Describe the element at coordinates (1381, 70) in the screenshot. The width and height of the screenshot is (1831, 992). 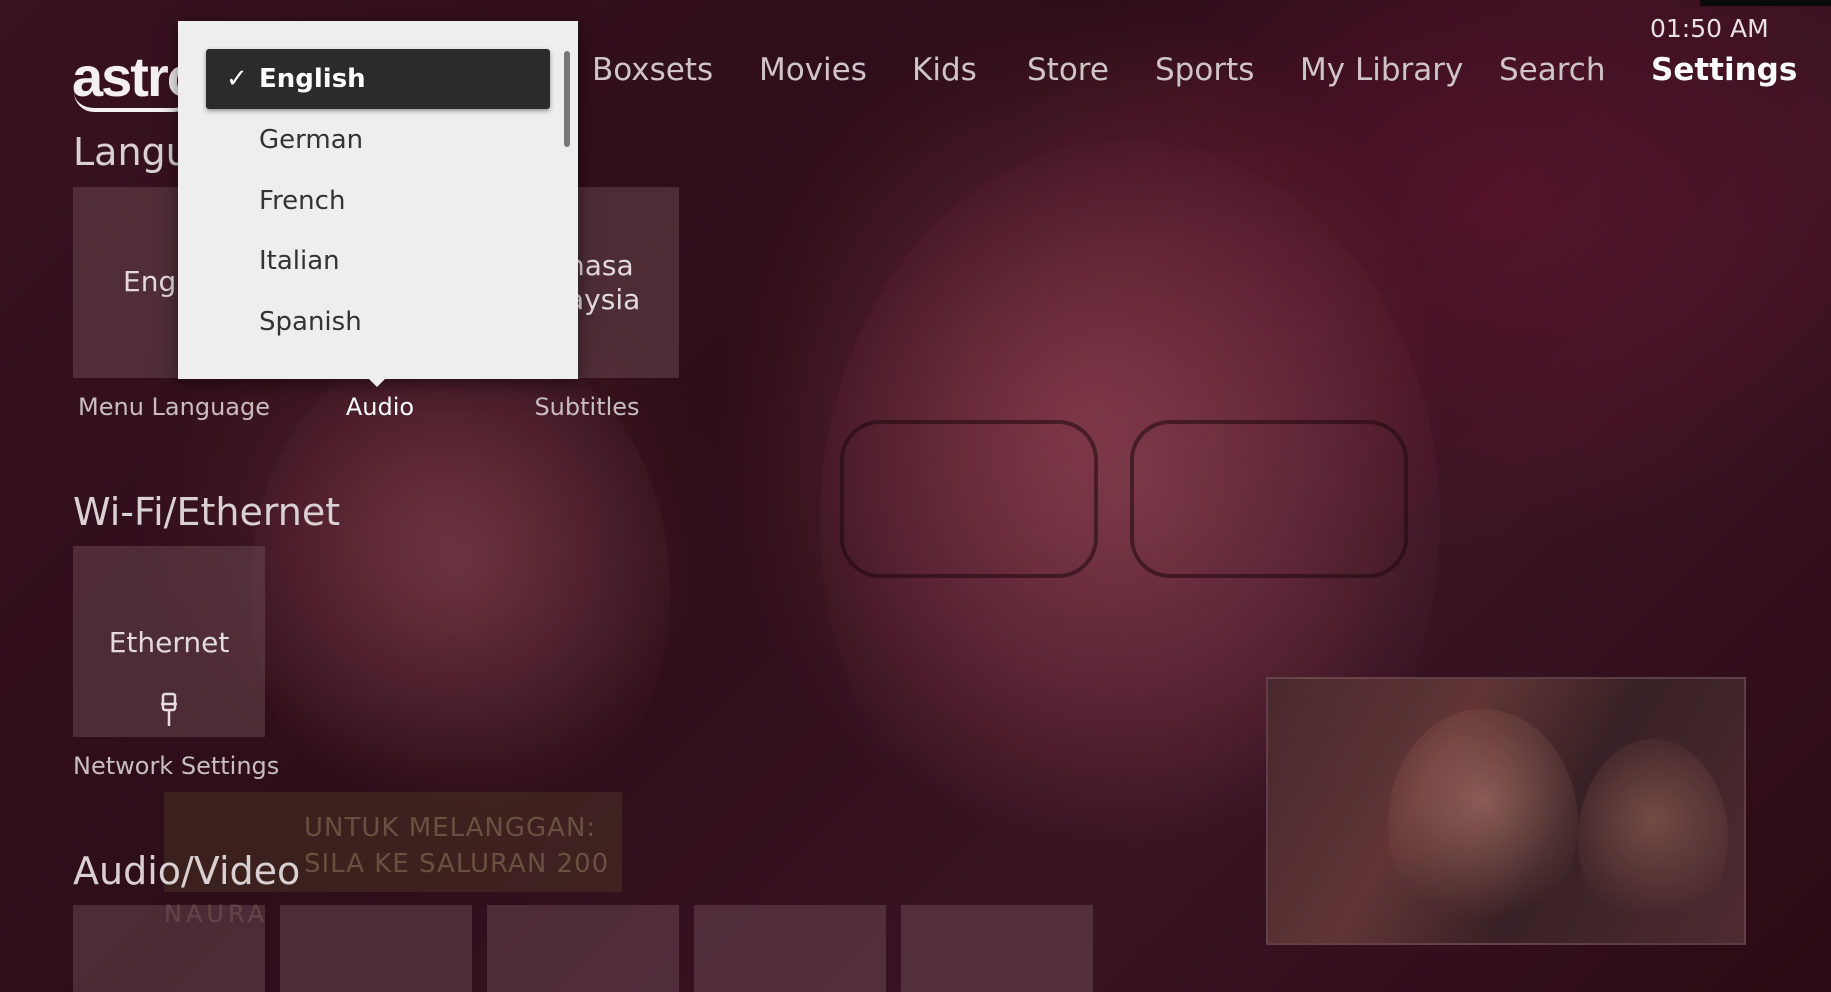
I see `nav-my-library: My Library` at that location.